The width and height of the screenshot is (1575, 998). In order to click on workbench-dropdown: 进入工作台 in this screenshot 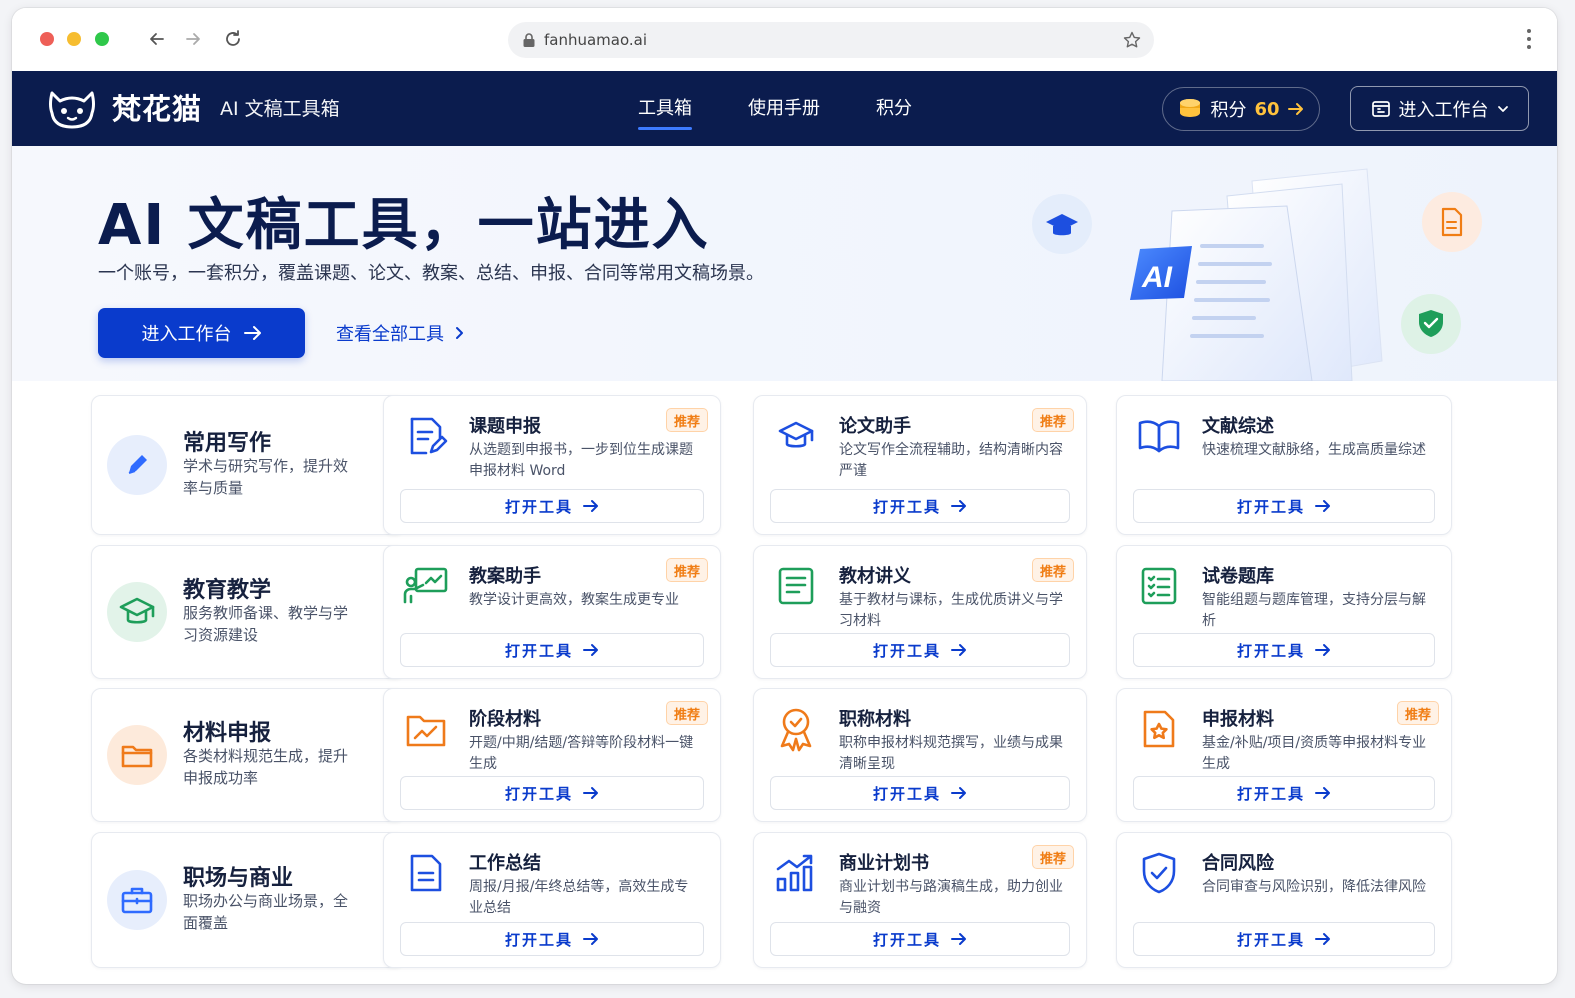, I will do `click(1439, 108)`.